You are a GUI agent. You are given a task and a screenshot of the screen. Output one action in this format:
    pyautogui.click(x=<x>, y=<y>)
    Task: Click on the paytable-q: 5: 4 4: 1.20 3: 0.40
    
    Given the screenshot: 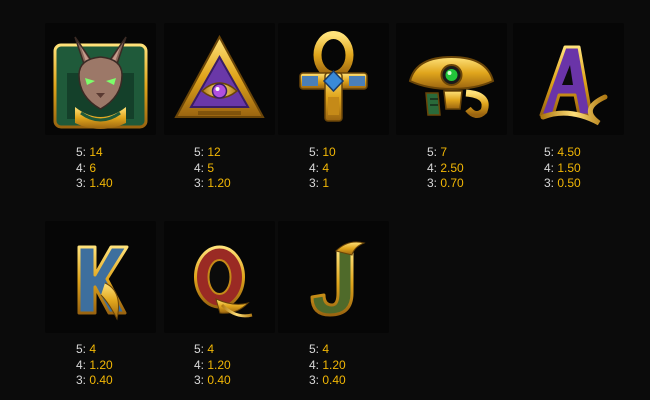 What is the action you would take?
    pyautogui.click(x=212, y=365)
    